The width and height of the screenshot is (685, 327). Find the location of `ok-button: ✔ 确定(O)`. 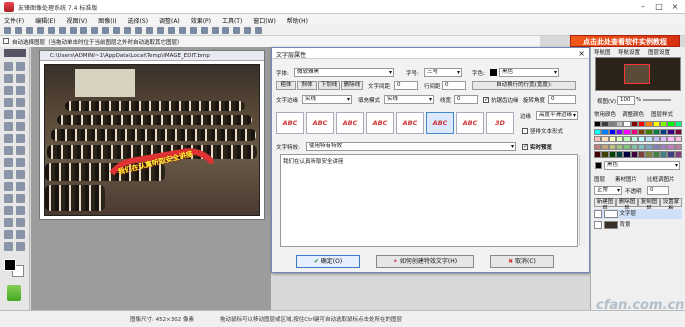

ok-button: ✔ 确定(O) is located at coordinates (328, 261).